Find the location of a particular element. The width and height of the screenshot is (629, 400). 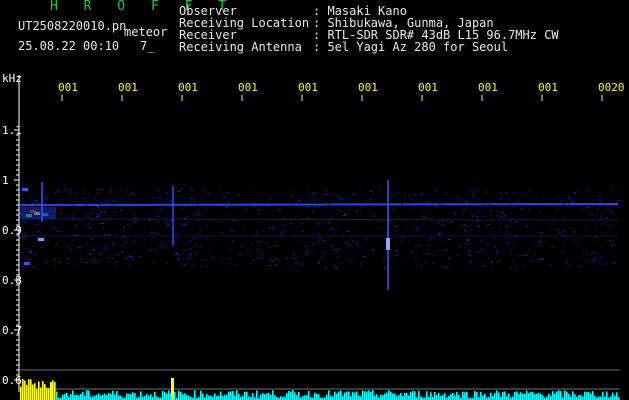

frequency-axis: kHz1.110.90.80.70.6 is located at coordinates (12, 232).